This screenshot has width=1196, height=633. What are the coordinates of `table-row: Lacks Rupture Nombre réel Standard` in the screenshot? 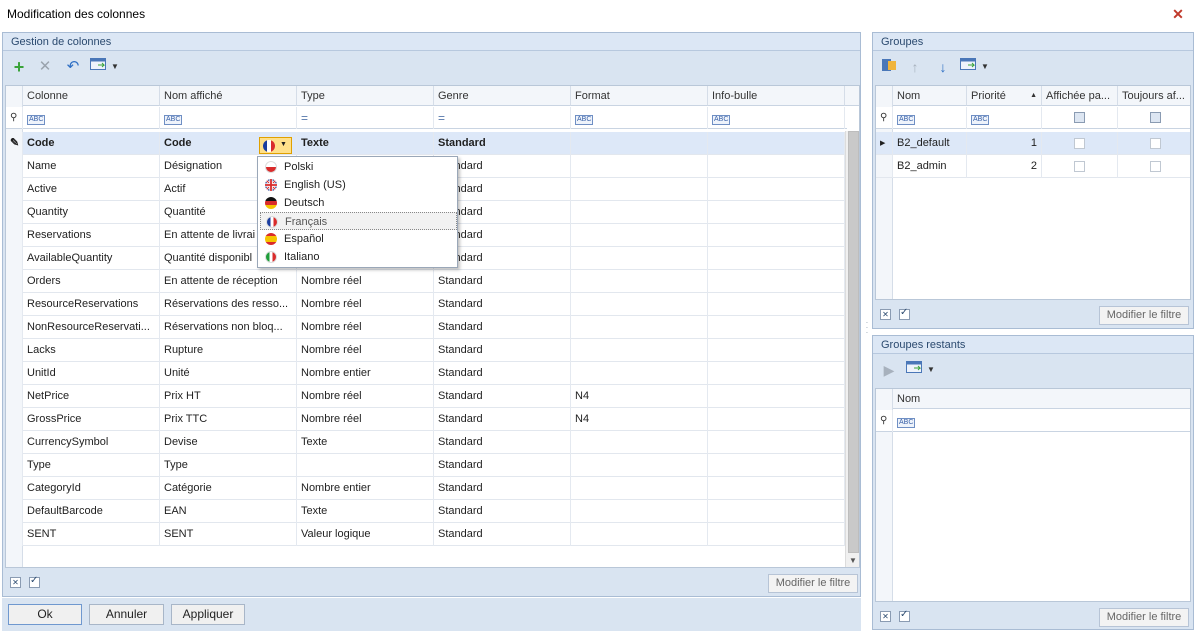 It's located at (425, 350).